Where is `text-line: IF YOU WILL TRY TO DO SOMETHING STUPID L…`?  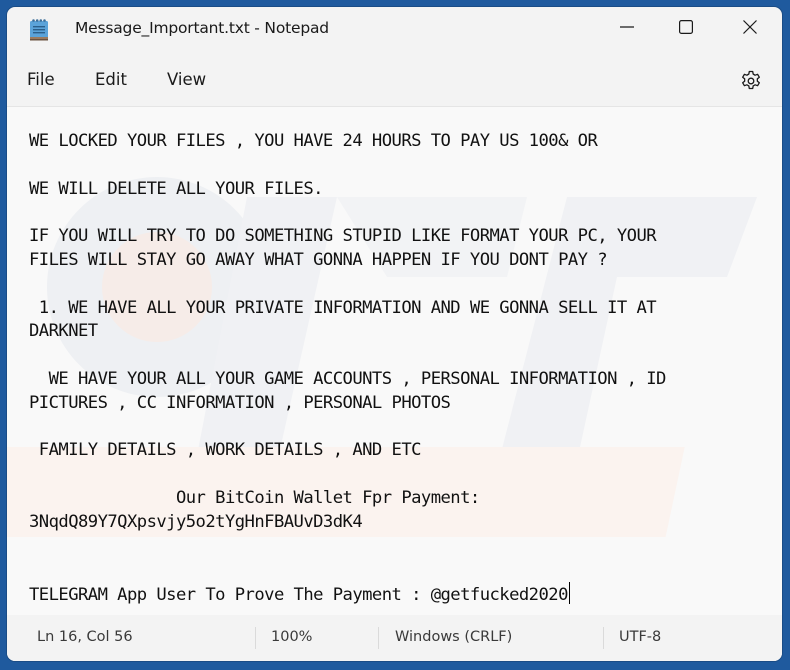
text-line: IF YOU WILL TRY TO DO SOMETHING STUPID L… is located at coordinates (343, 236).